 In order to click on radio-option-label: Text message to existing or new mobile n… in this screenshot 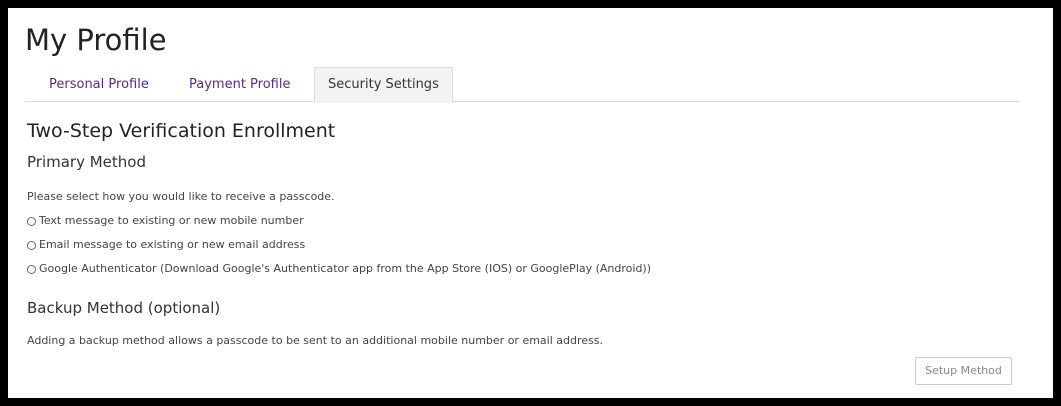, I will do `click(171, 220)`.